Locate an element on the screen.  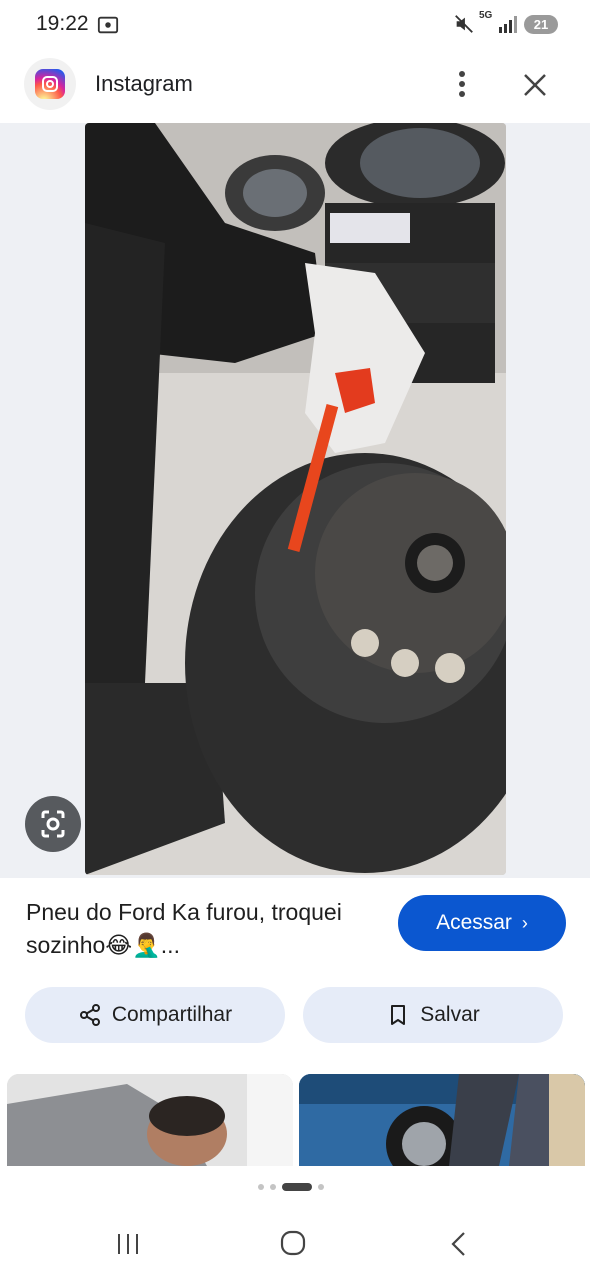
status-time: 19:22 is located at coordinates (62, 23).